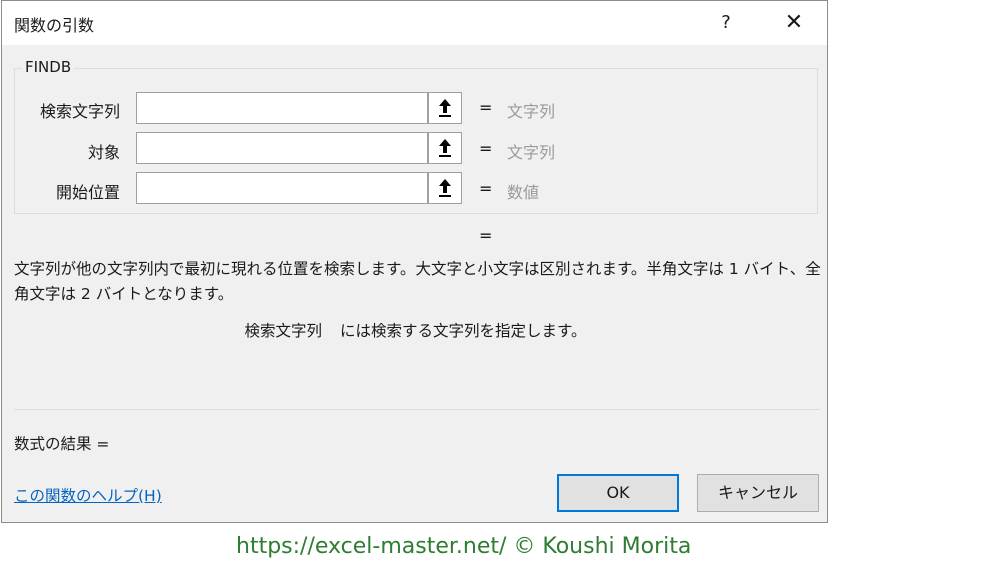 The width and height of the screenshot is (1000, 563). What do you see at coordinates (531, 111) in the screenshot?
I see `find-text-type-hint: 文字列` at bounding box center [531, 111].